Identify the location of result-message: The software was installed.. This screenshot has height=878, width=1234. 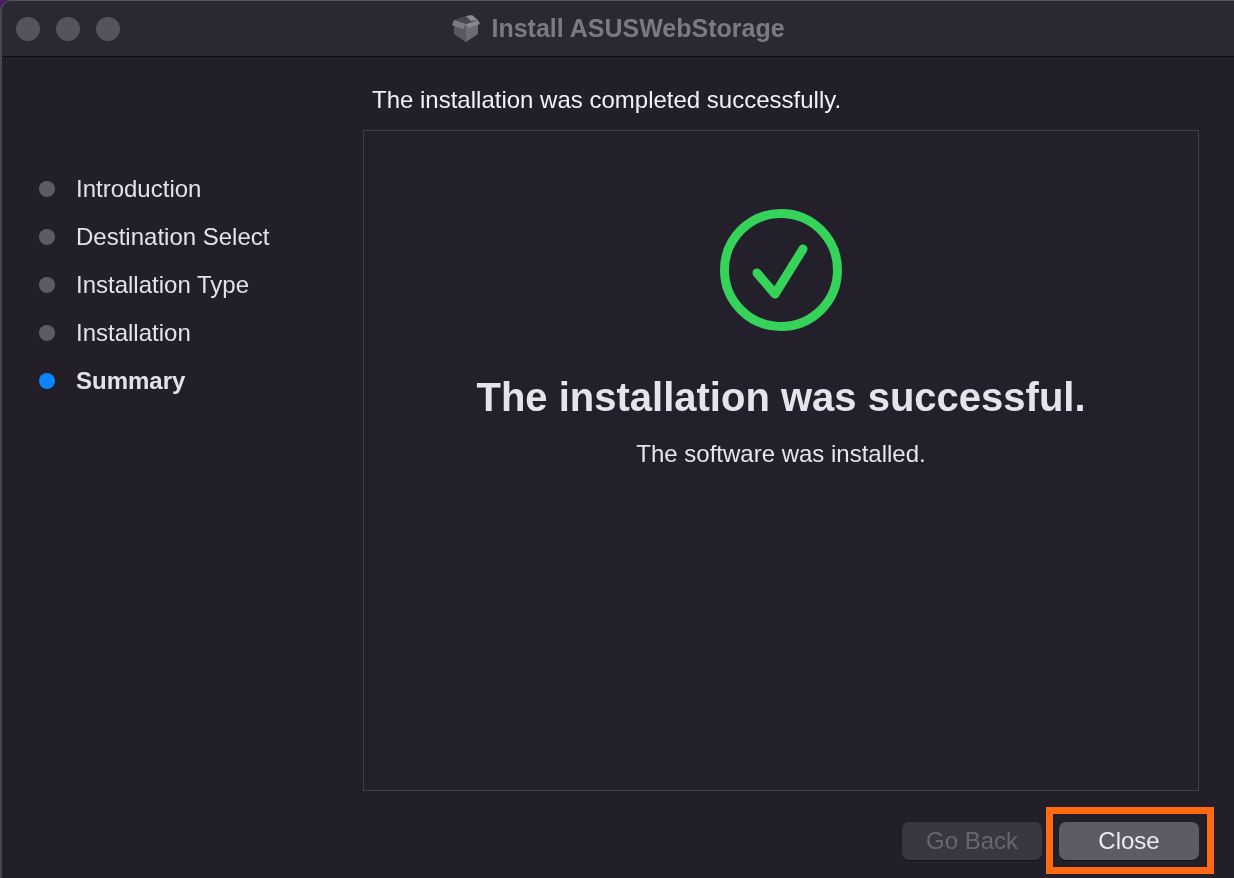
(781, 454).